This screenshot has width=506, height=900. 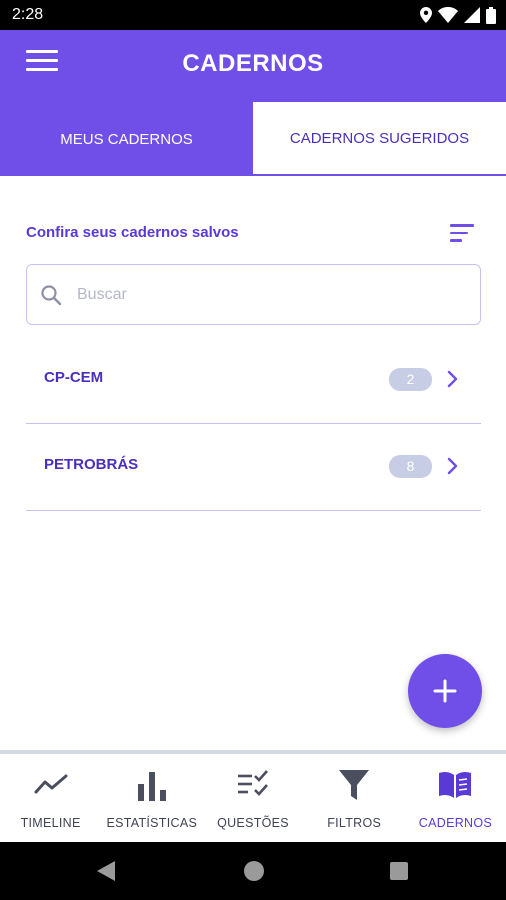 What do you see at coordinates (253, 380) in the screenshot?
I see `notebook-item: CP-CEM 2` at bounding box center [253, 380].